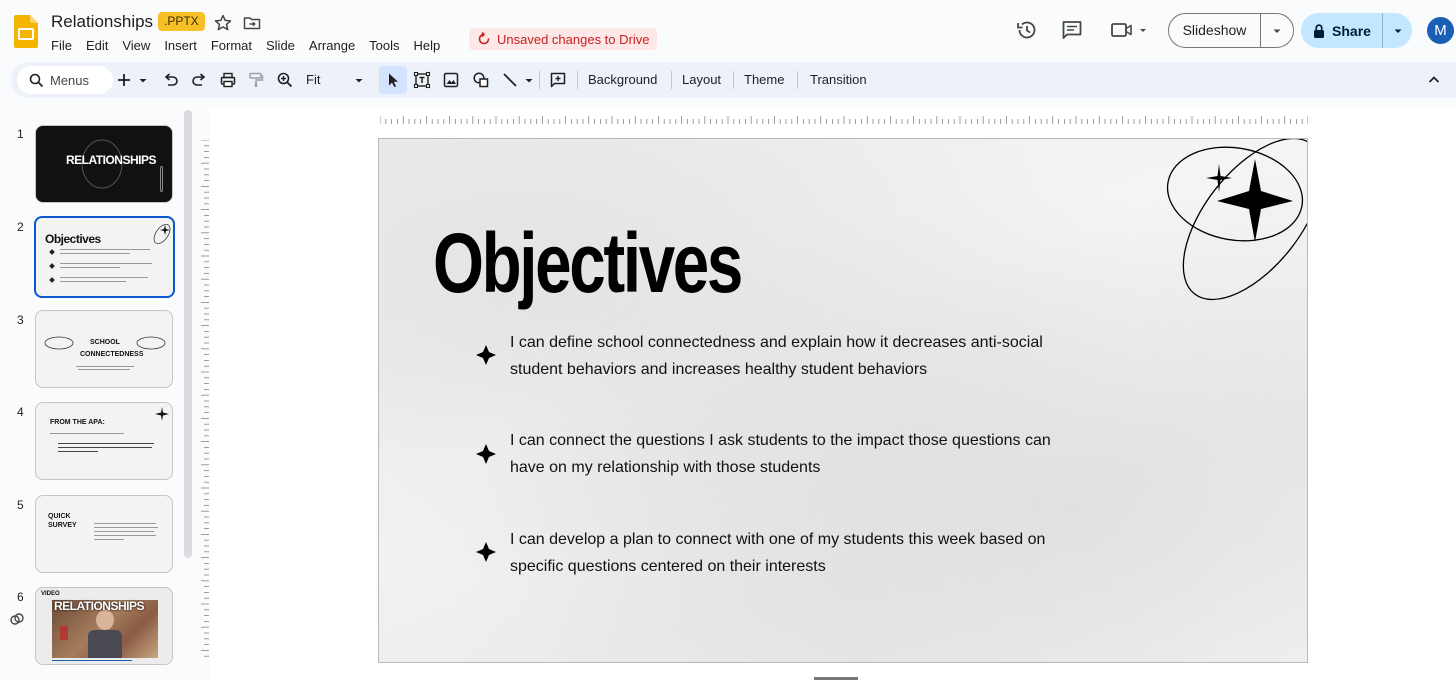 The height and width of the screenshot is (680, 1456). I want to click on star-icon, so click(223, 23).